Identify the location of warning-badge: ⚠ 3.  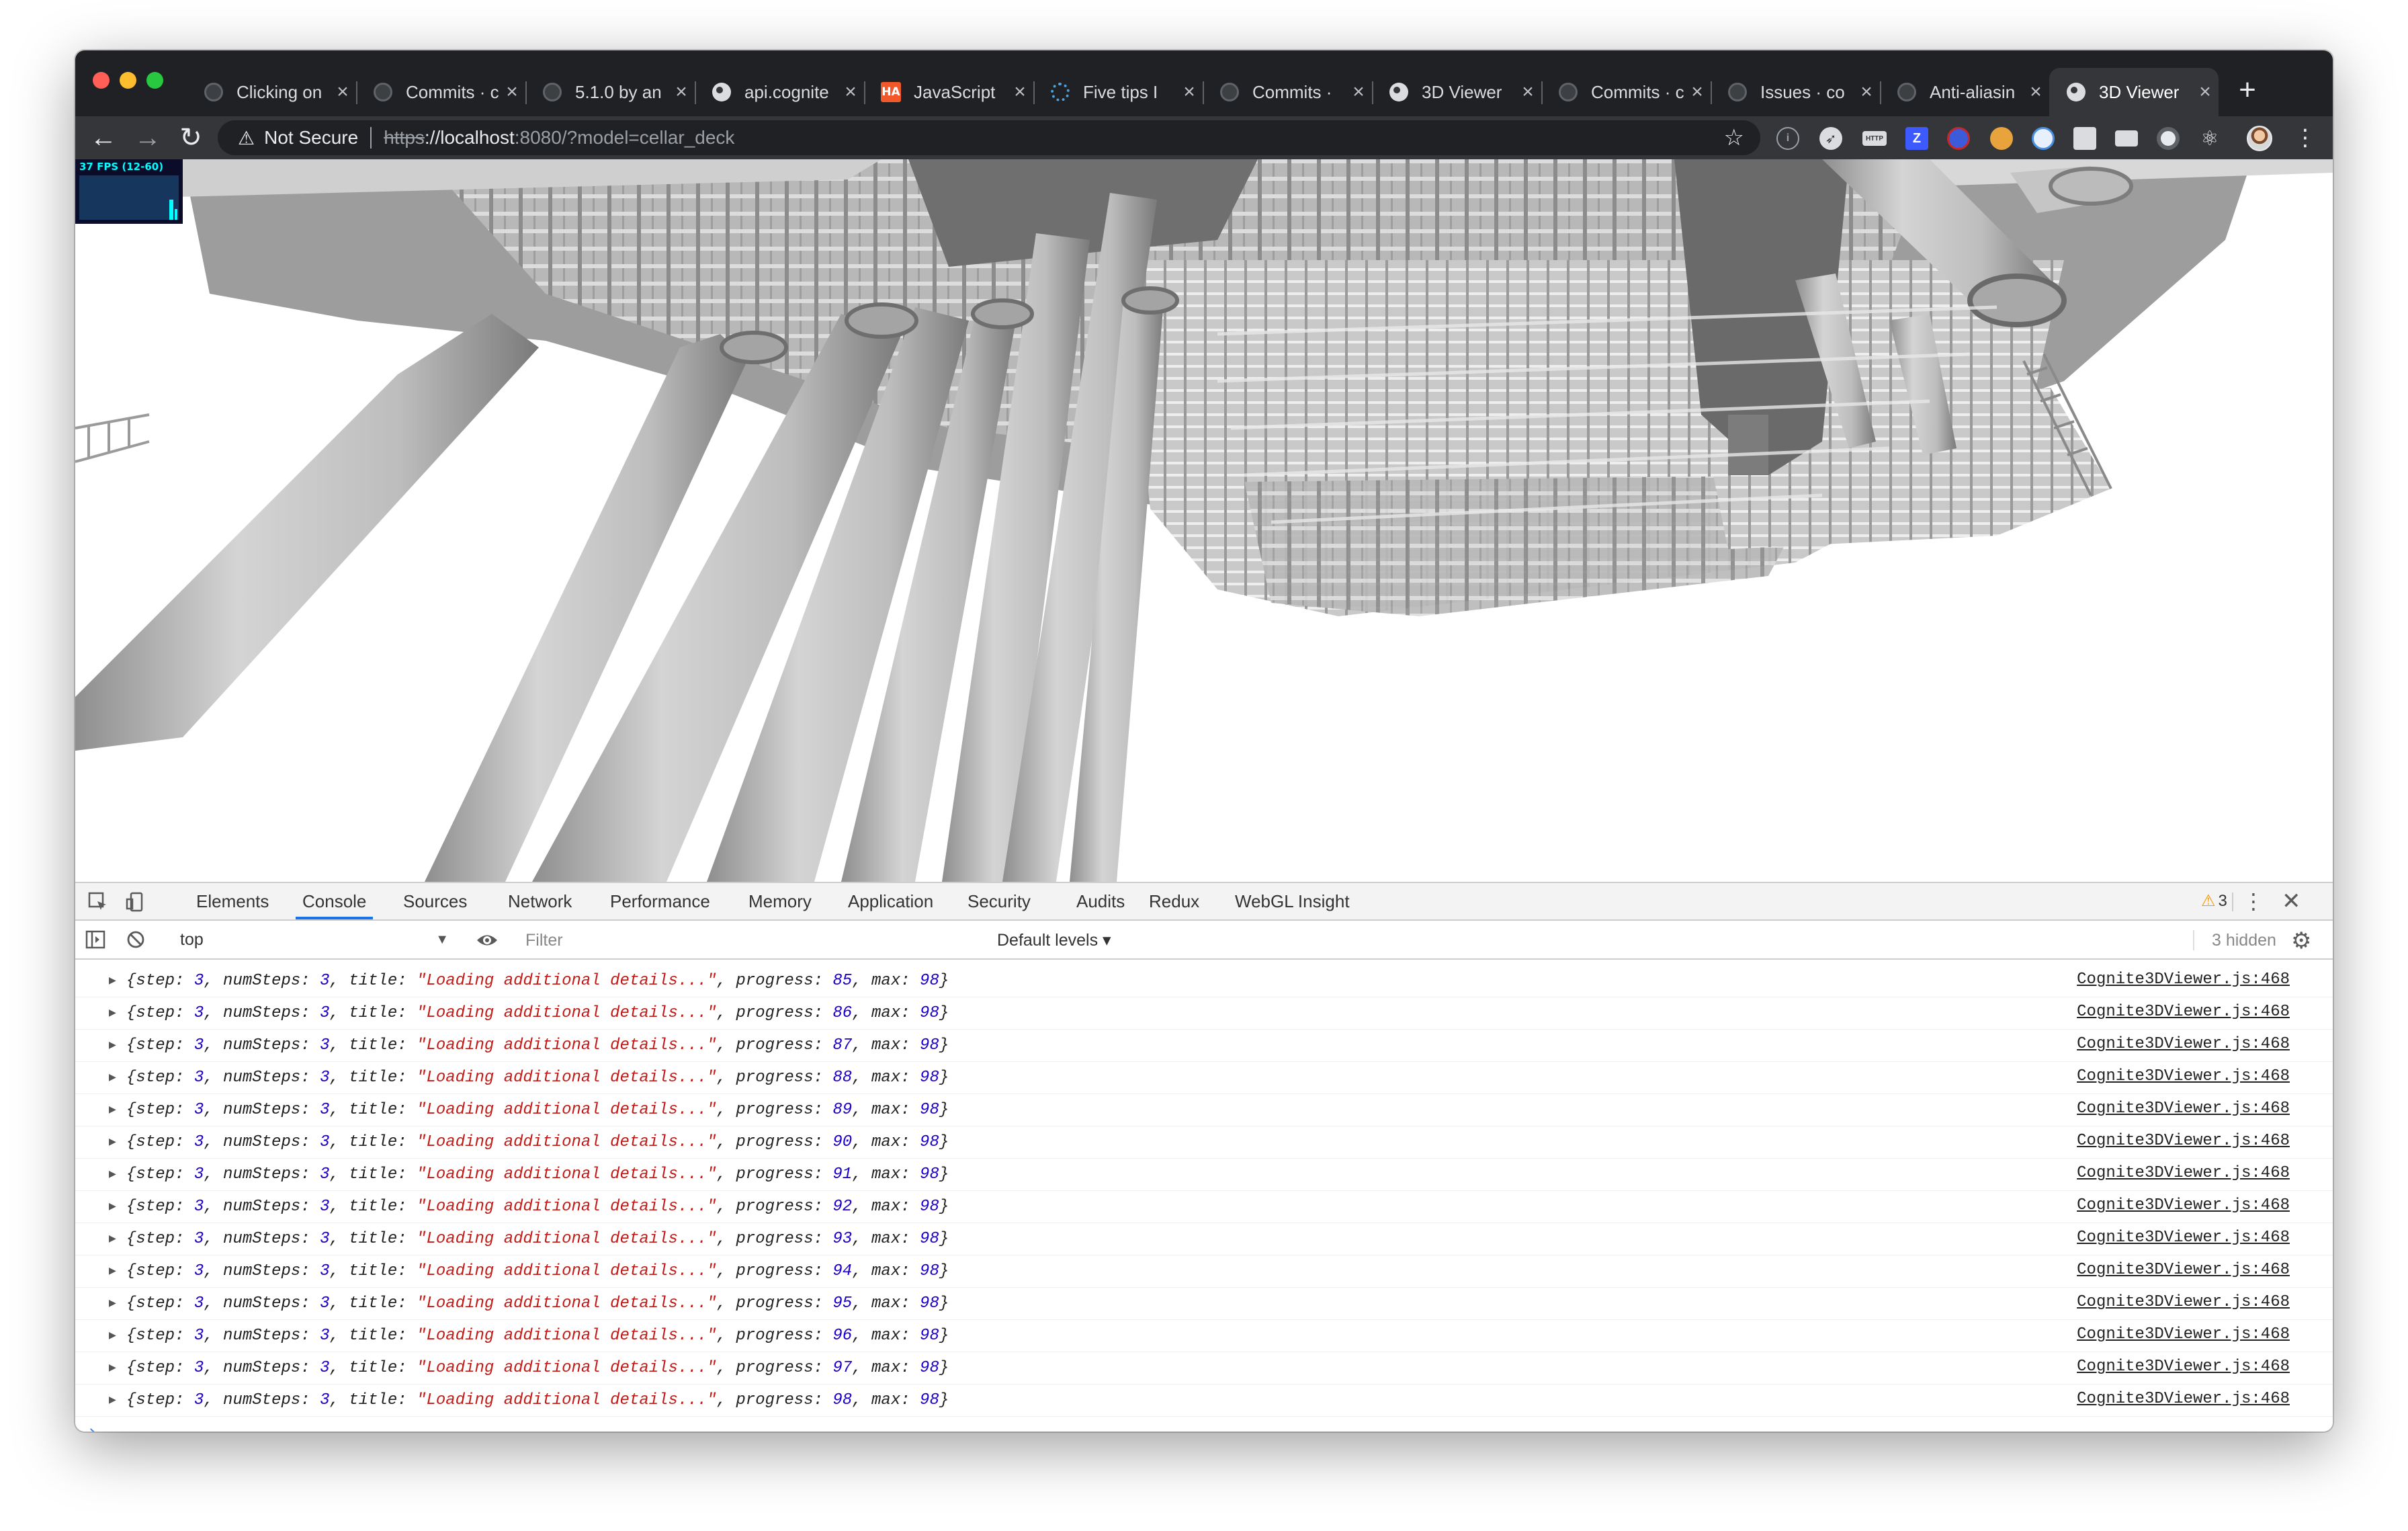
(2214, 901).